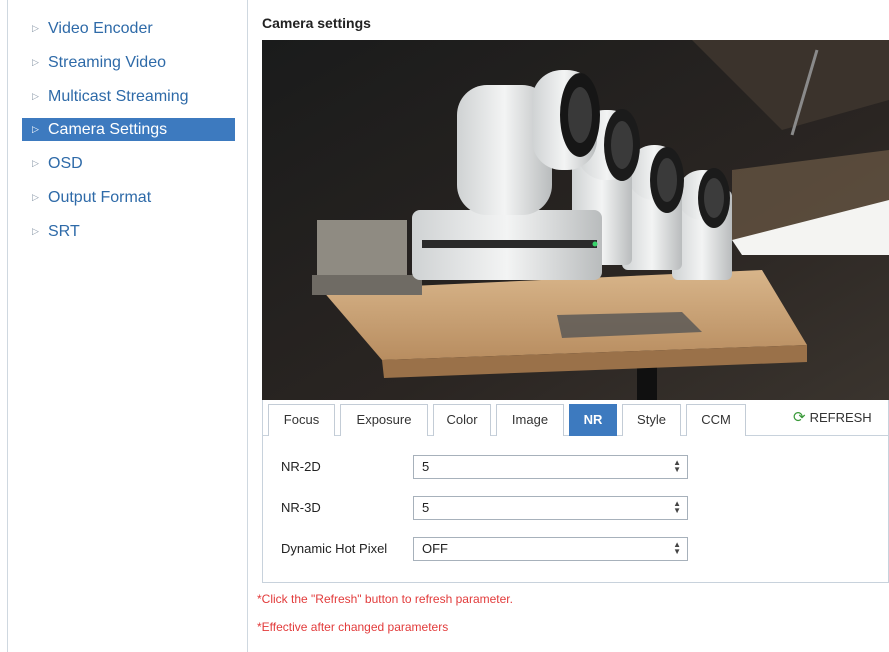  What do you see at coordinates (530, 420) in the screenshot?
I see `tab-image: Image` at bounding box center [530, 420].